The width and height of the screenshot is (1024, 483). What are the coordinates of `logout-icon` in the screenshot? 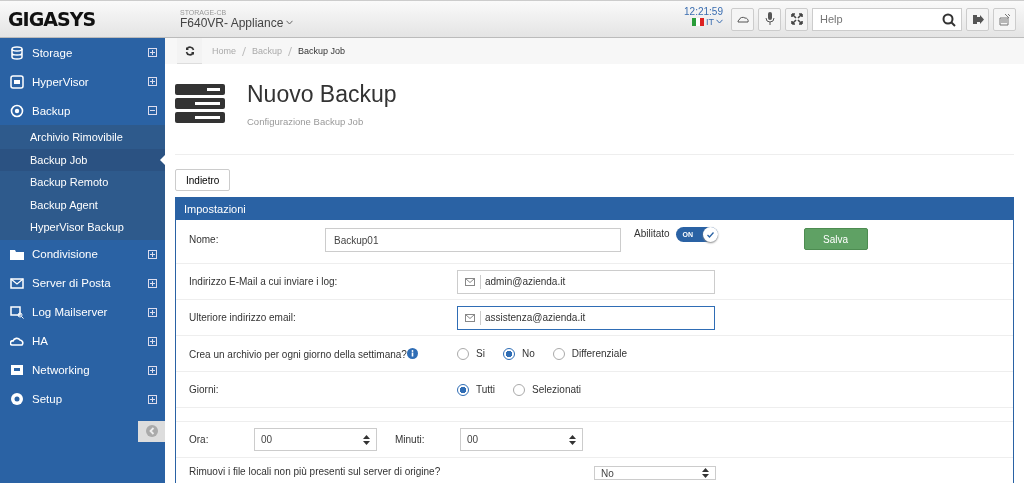 It's located at (977, 19).